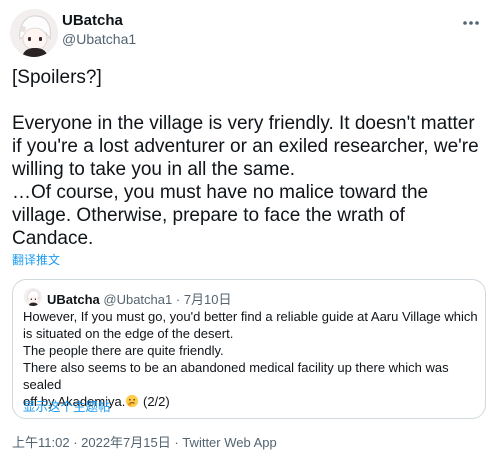 The width and height of the screenshot is (500, 460). I want to click on tweet-time: 上午11:02, so click(41, 442).